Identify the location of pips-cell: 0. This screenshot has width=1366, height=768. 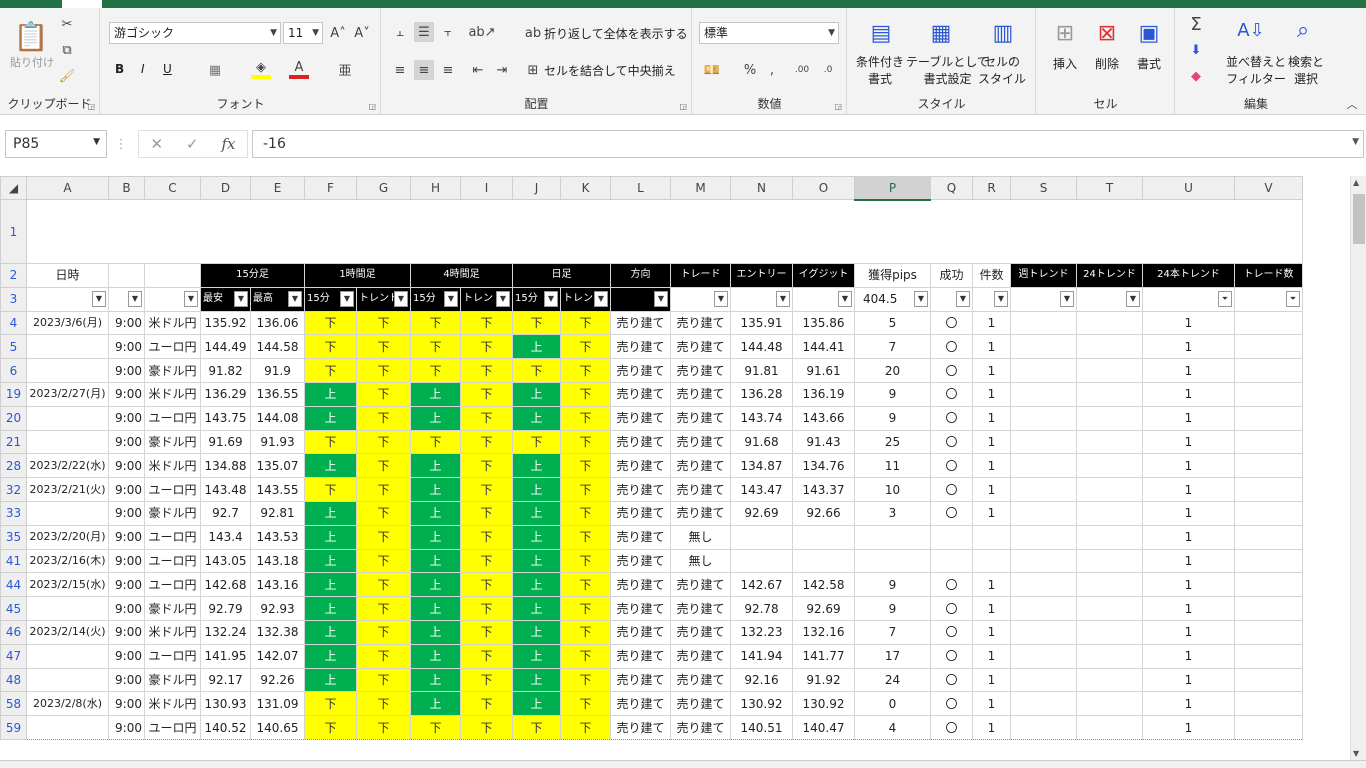
(892, 704).